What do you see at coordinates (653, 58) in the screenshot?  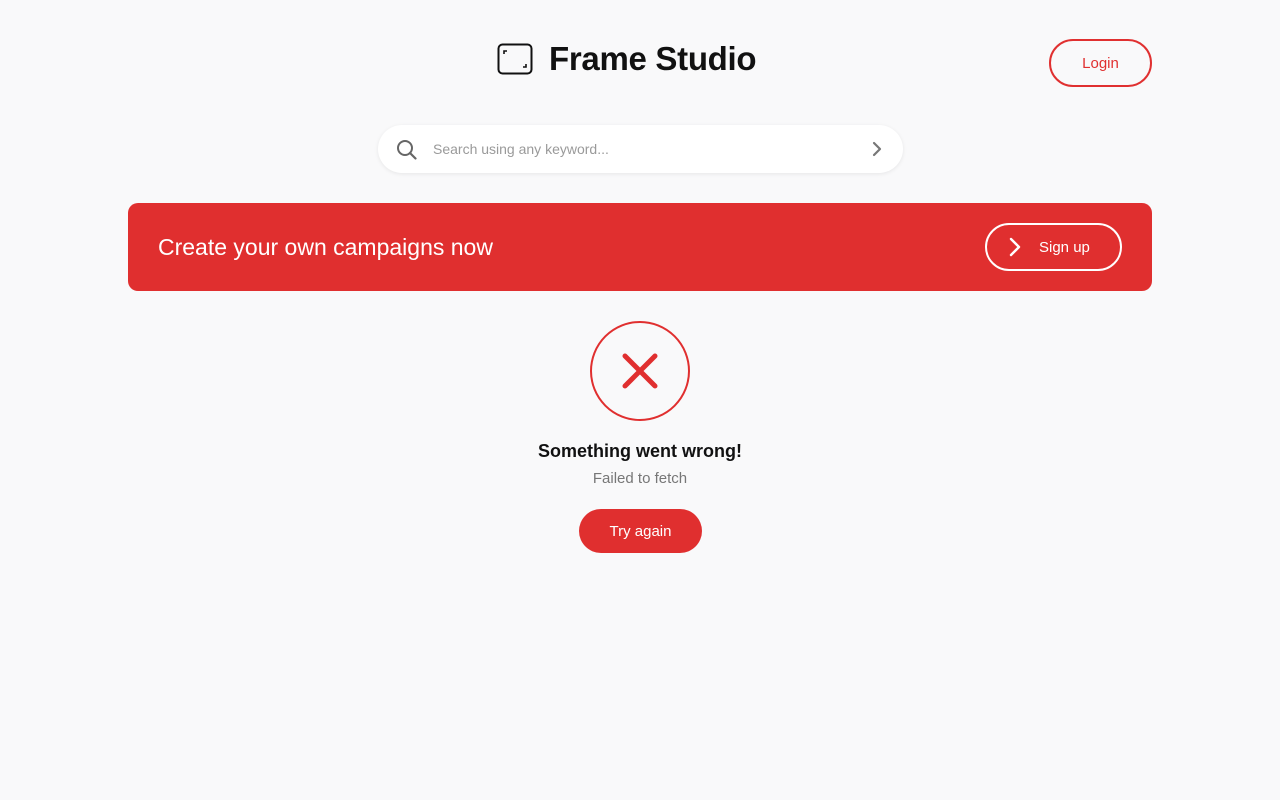 I see `brand-name: Frame Studio` at bounding box center [653, 58].